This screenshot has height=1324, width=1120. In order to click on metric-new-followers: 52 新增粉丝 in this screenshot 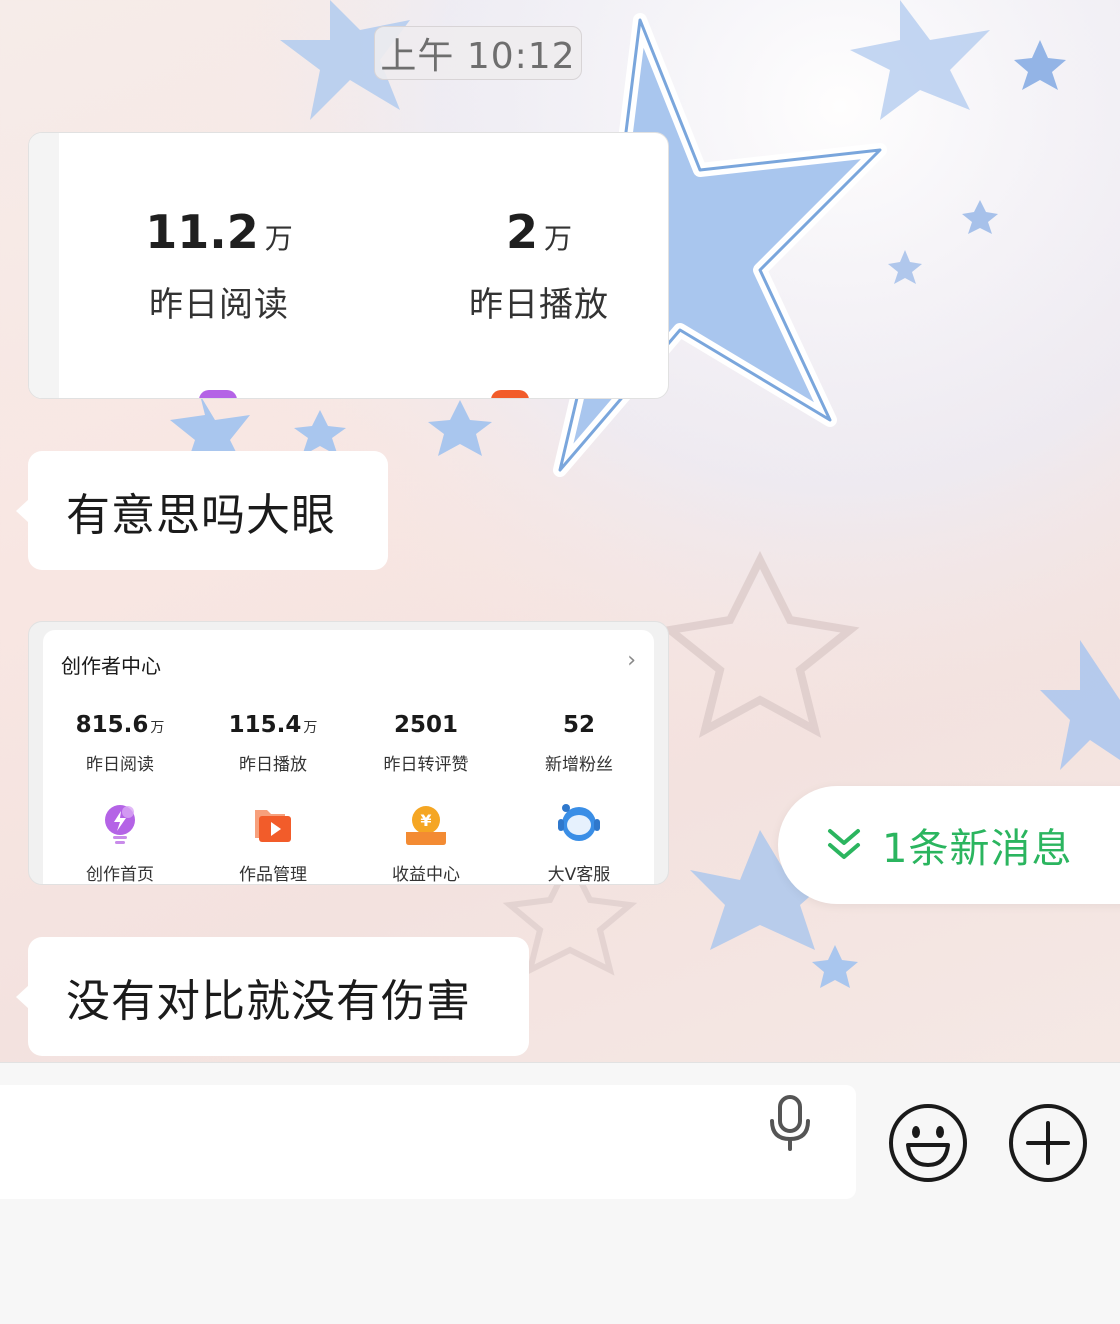, I will do `click(579, 743)`.